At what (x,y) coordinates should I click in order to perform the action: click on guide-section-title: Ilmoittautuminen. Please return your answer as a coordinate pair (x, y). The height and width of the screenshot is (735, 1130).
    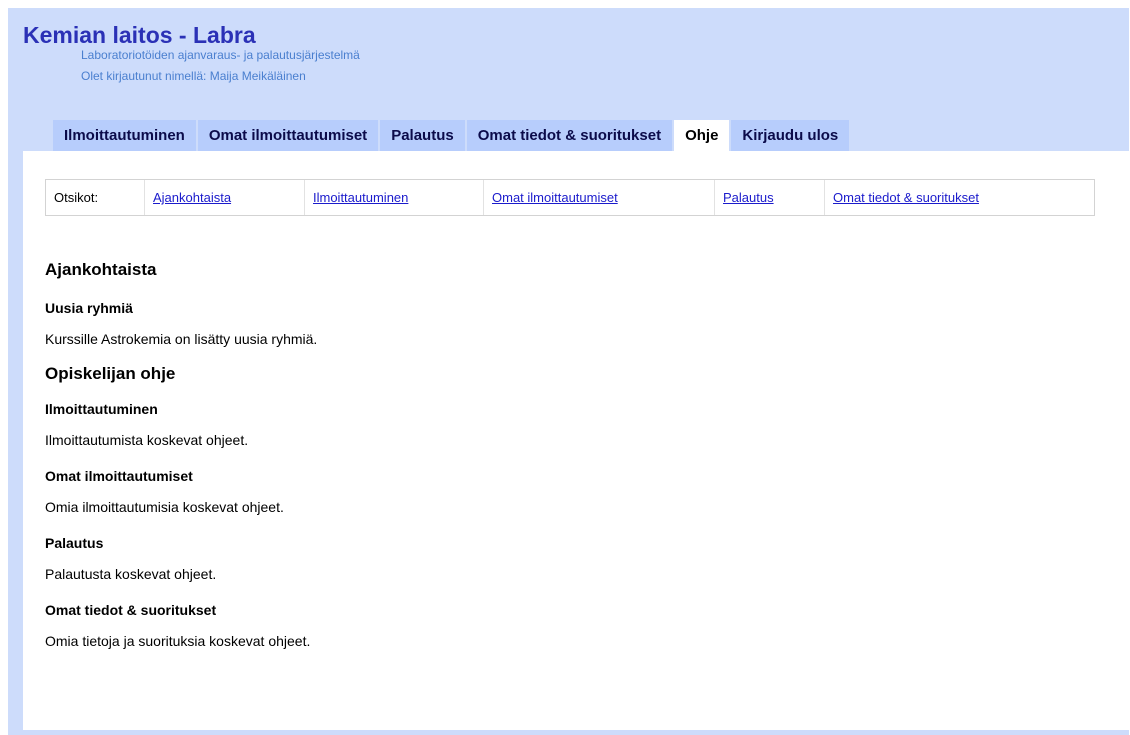
    Looking at the image, I should click on (101, 409).